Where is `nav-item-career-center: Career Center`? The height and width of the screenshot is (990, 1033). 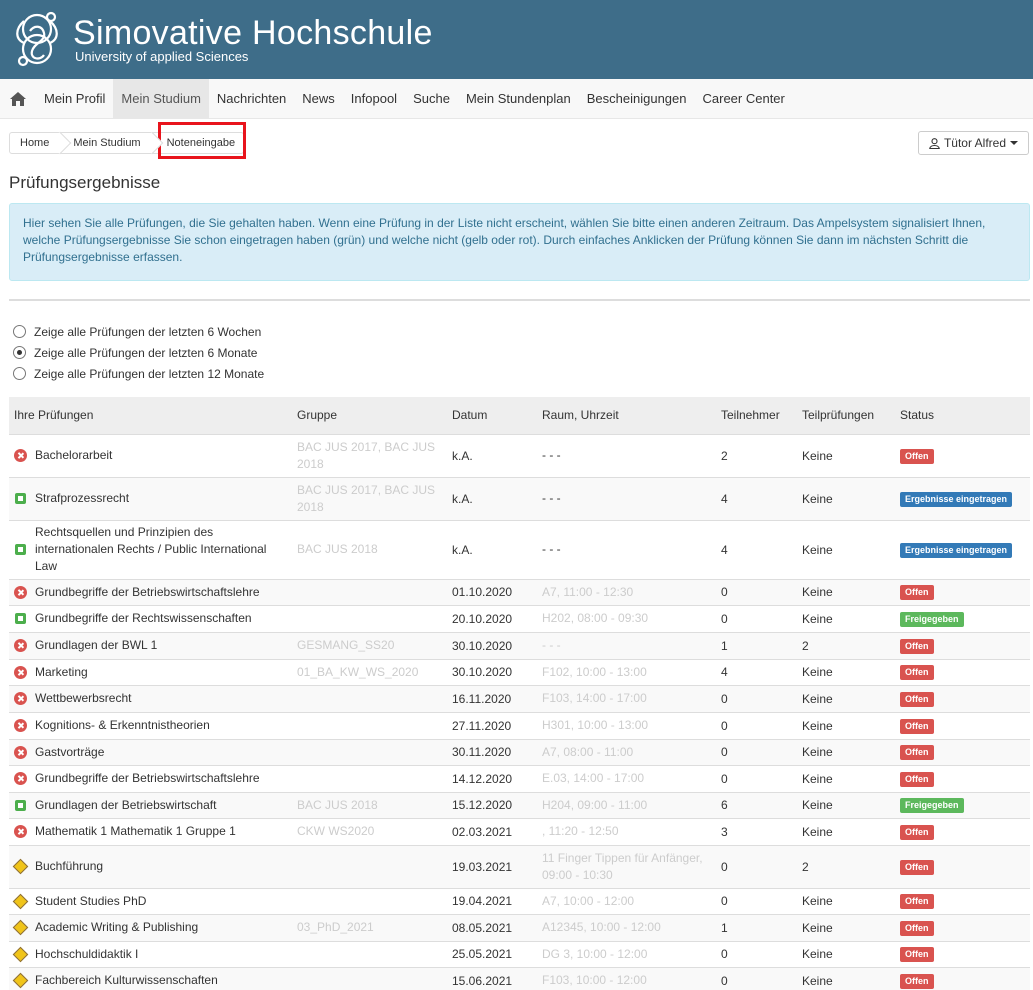 nav-item-career-center: Career Center is located at coordinates (744, 98).